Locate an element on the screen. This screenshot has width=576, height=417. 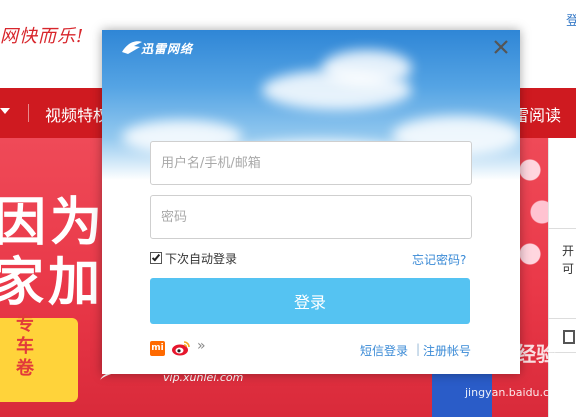
site-login-link: 登 is located at coordinates (571, 19).